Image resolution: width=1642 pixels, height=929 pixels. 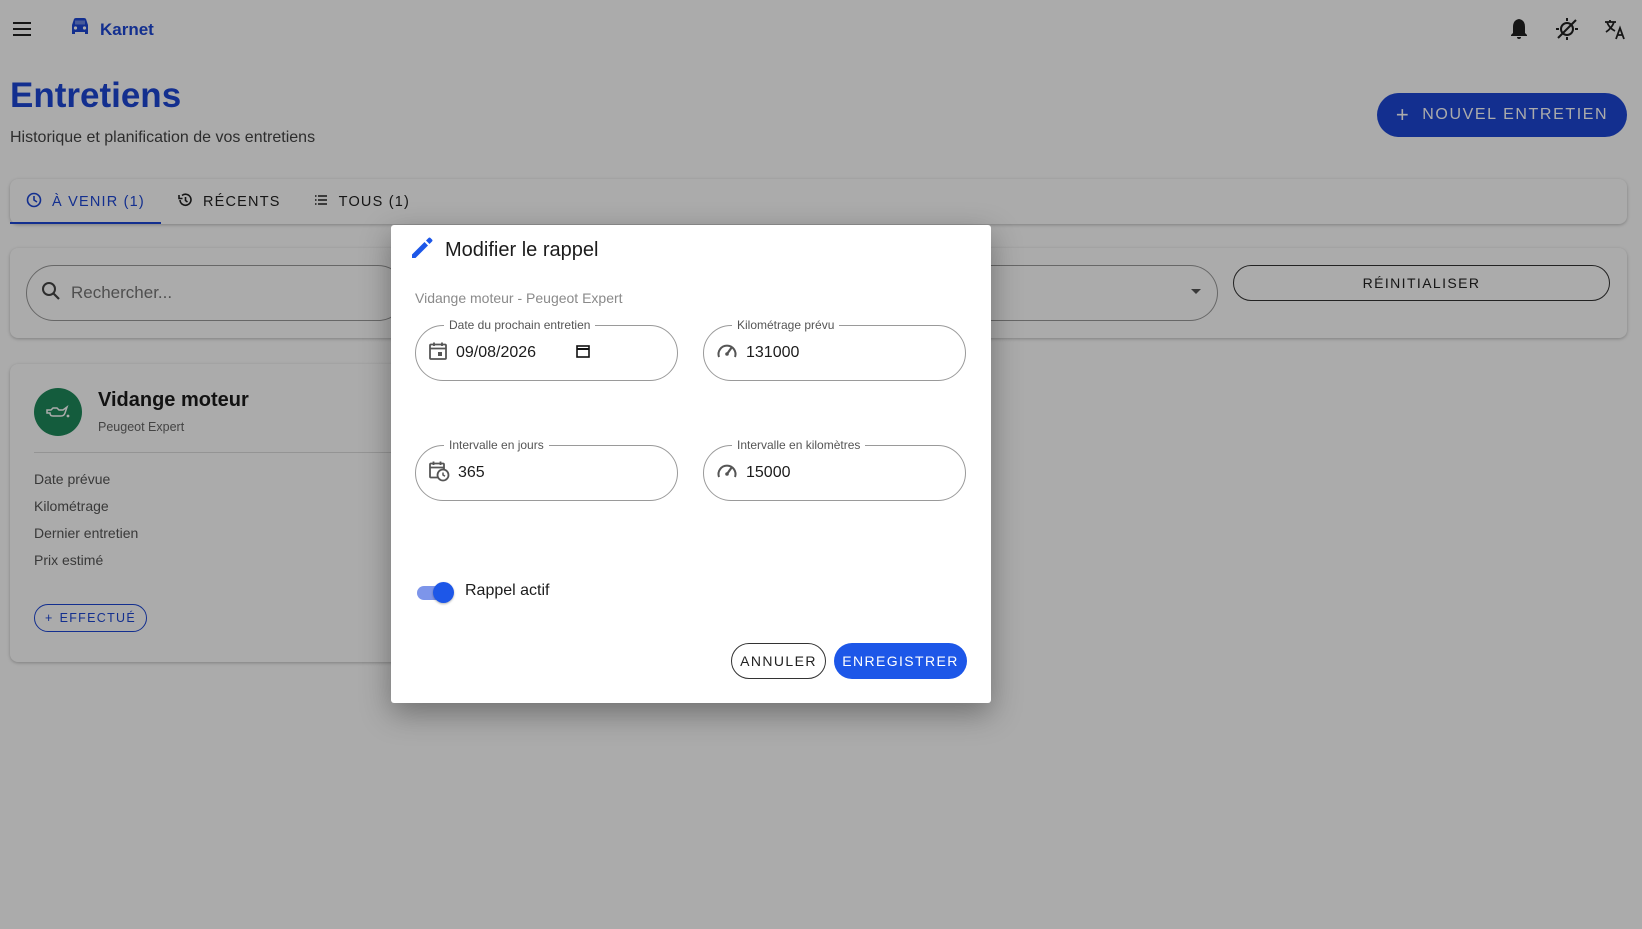 I want to click on planned-km-value: 131000, so click(x=773, y=352).